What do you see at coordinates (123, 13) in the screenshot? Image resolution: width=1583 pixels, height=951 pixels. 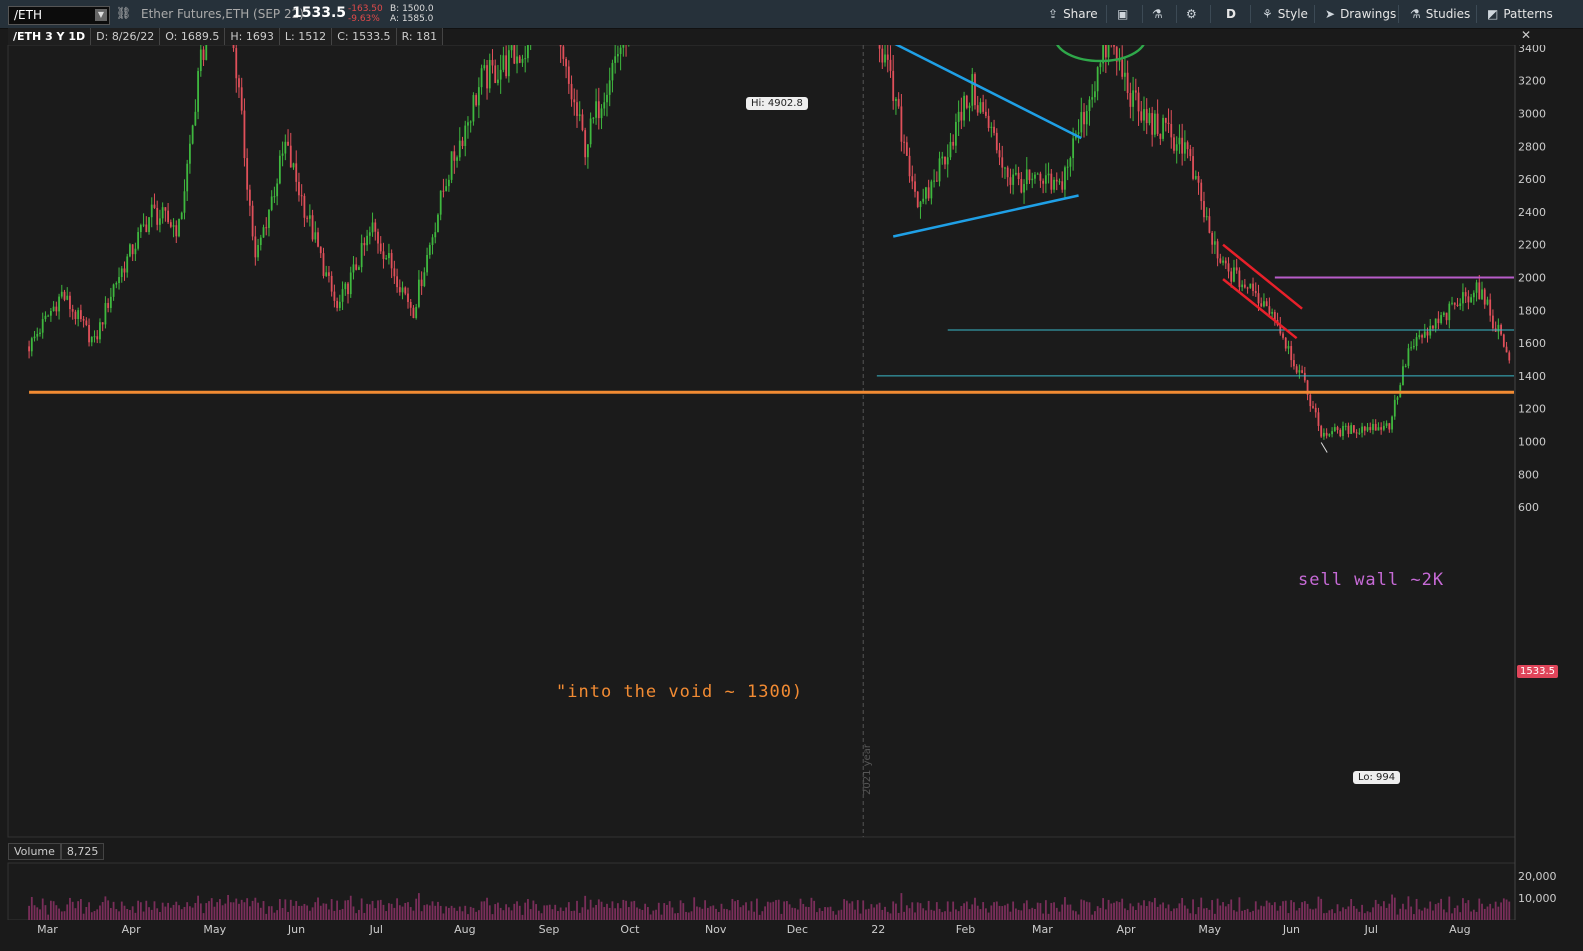 I see `link-icon: ⛓` at bounding box center [123, 13].